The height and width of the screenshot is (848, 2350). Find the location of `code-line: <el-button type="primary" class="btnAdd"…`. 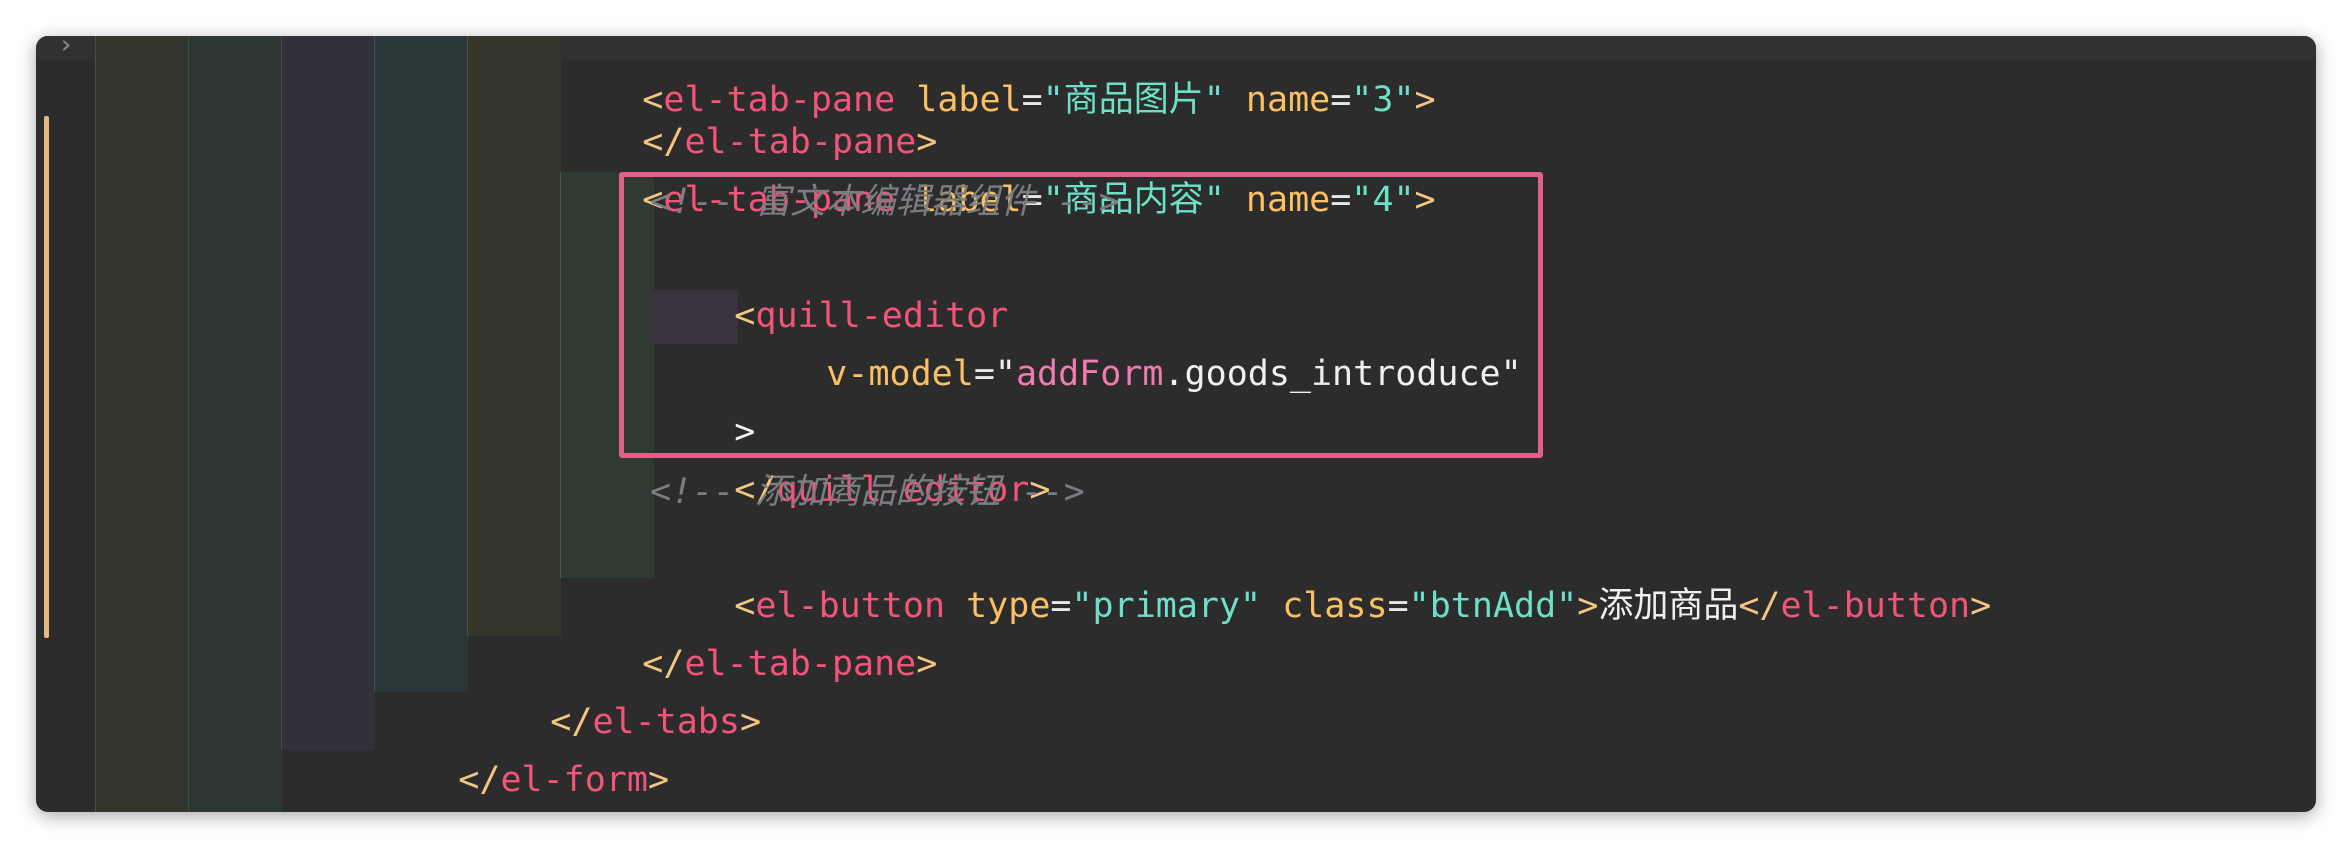

code-line: <el-button type="primary" class="btnAdd"… is located at coordinates (1320, 574).